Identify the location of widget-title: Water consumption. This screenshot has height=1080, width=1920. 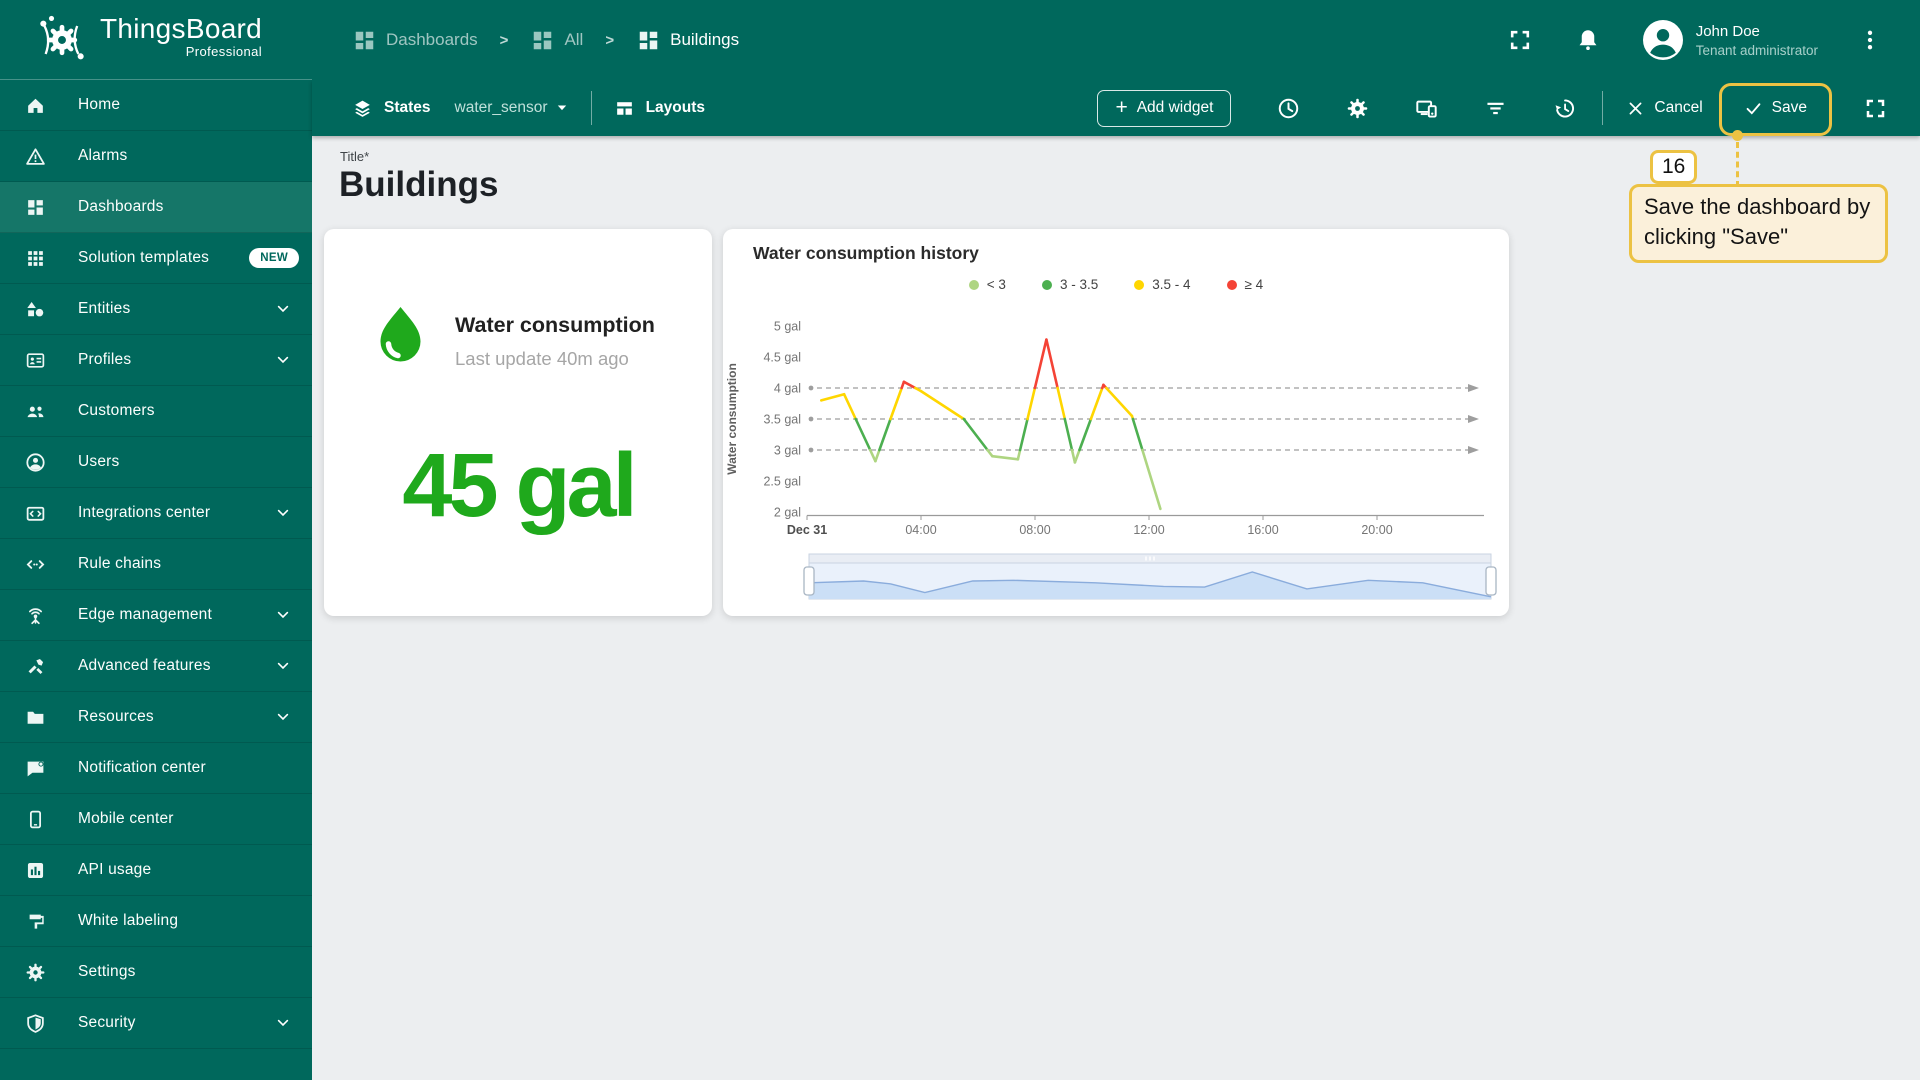
(555, 325).